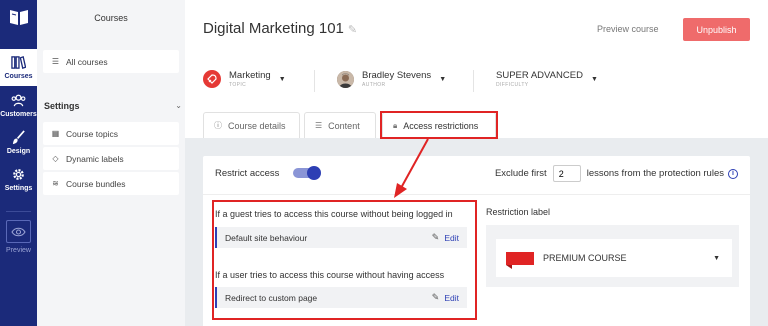 This screenshot has height=326, width=768. I want to click on sidebar-title: Courses, so click(111, 18).